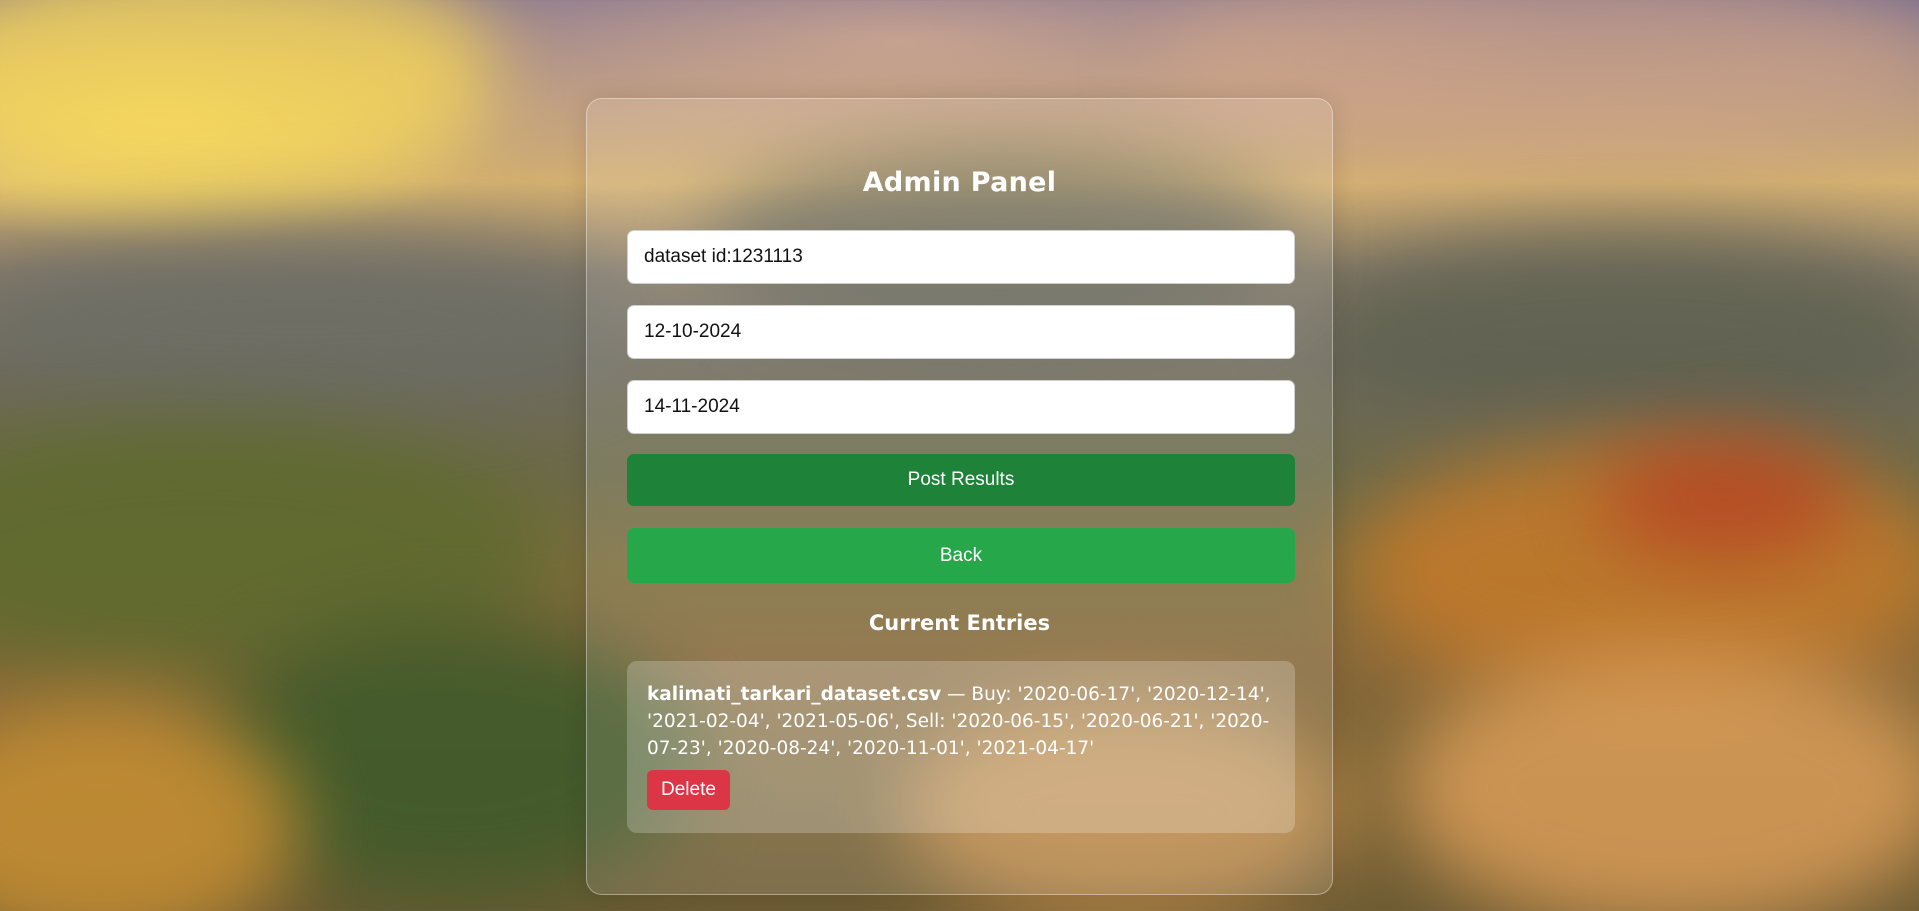 Image resolution: width=1919 pixels, height=911 pixels. Describe the element at coordinates (794, 694) in the screenshot. I see `entry-filename: kalimati_tarkari_dataset.csv` at that location.